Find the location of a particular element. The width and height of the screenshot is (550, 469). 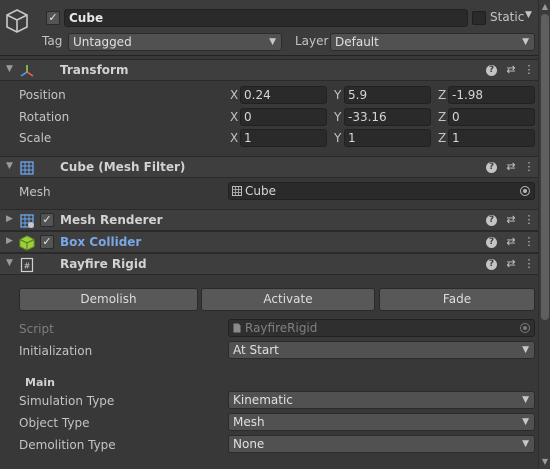

object-type-dropdown: Mesh ▼ is located at coordinates (381, 422).